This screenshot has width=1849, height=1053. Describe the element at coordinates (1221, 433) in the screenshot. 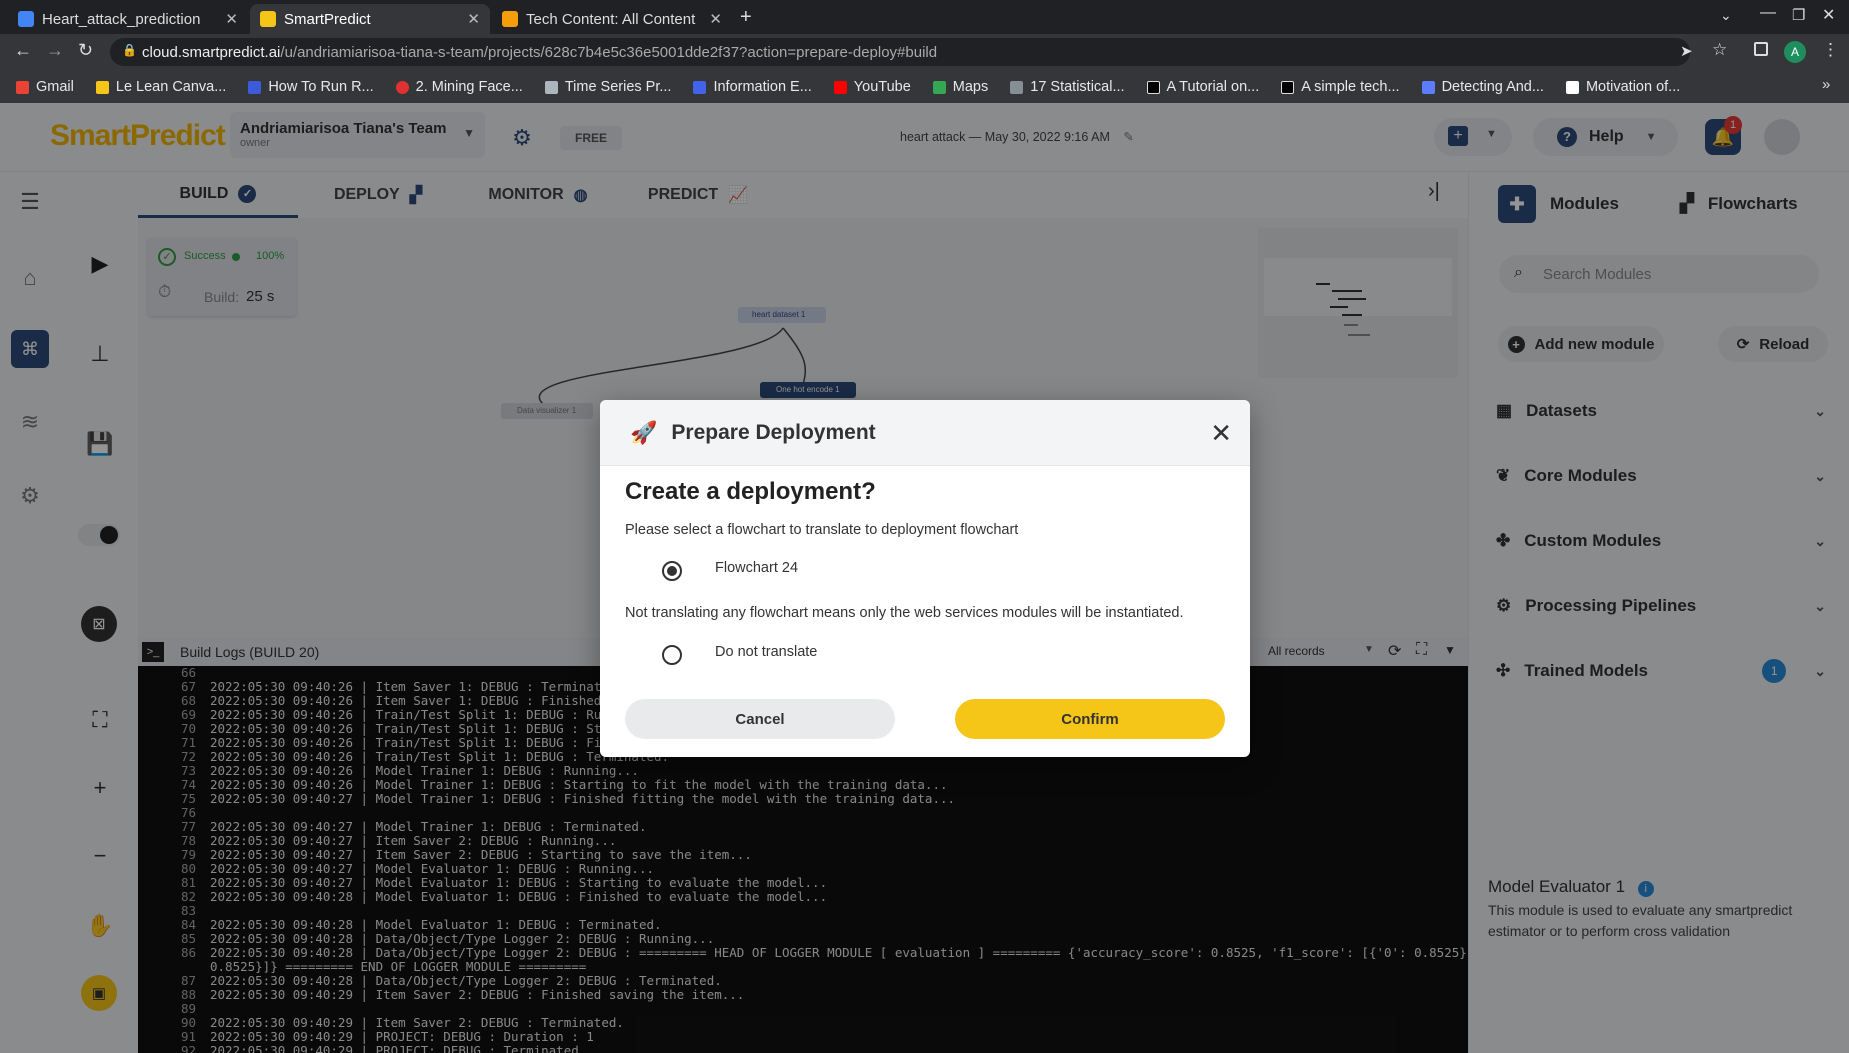

I see `close-dialog-icon: ✕` at that location.